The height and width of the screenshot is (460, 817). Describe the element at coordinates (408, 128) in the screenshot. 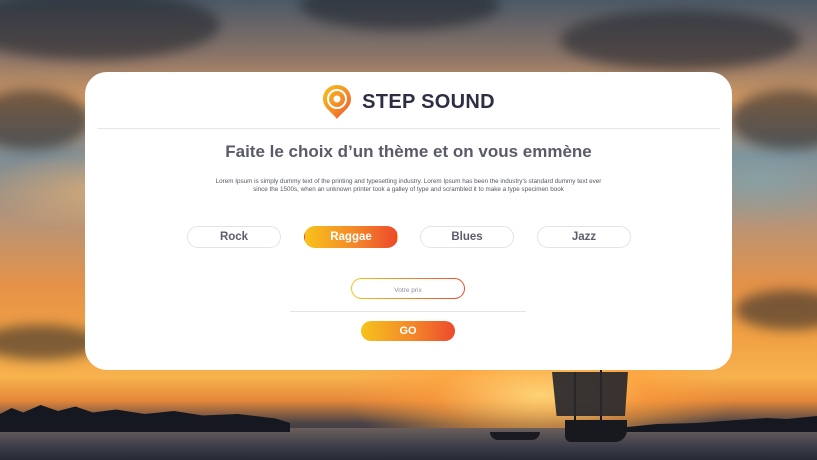

I see `header-divider` at that location.